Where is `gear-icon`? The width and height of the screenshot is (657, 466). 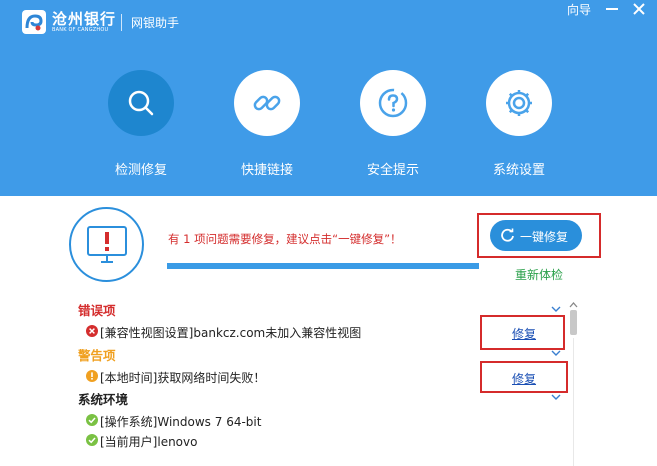
gear-icon is located at coordinates (519, 103).